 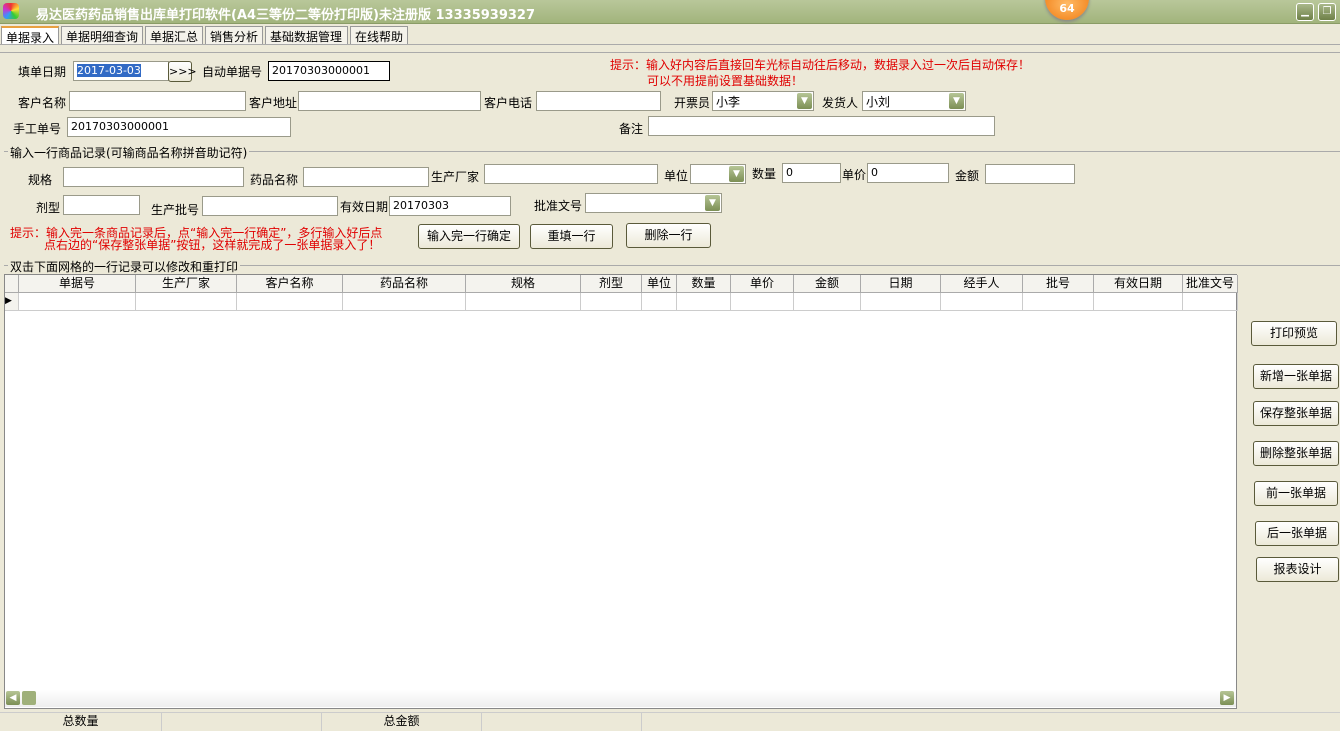 What do you see at coordinates (914, 101) in the screenshot?
I see `shipper-select: 小刘 ▼` at bounding box center [914, 101].